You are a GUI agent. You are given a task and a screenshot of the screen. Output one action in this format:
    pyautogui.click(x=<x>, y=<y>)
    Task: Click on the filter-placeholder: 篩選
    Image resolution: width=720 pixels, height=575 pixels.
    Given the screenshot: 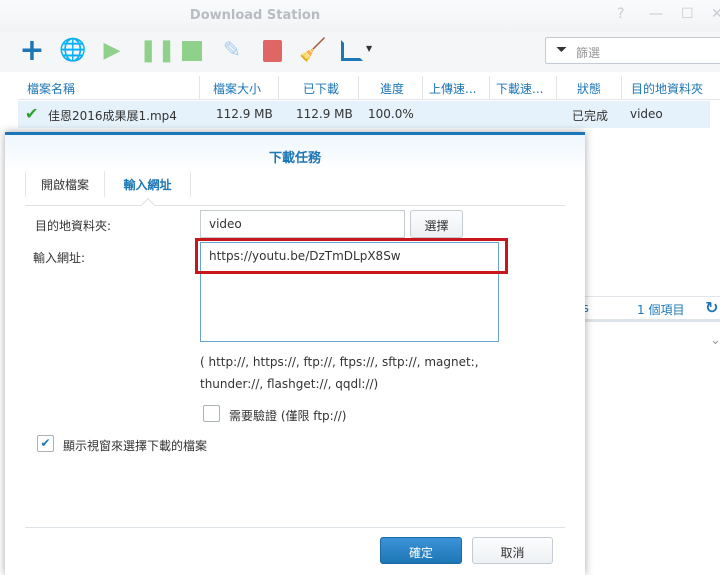 What is the action you would take?
    pyautogui.click(x=588, y=53)
    